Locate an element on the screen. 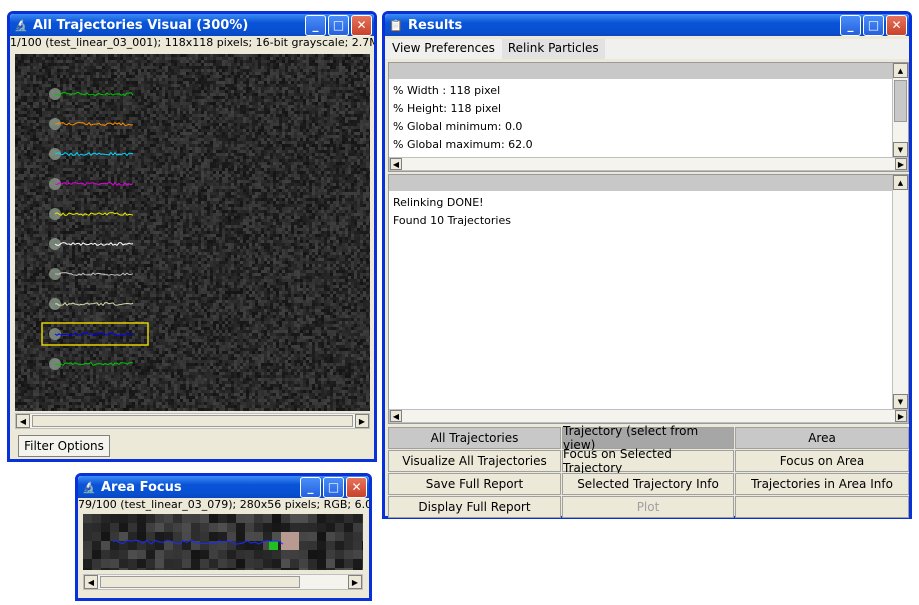 This screenshot has width=919, height=605. stat-line: % Width : 118 pixel is located at coordinates (447, 90).